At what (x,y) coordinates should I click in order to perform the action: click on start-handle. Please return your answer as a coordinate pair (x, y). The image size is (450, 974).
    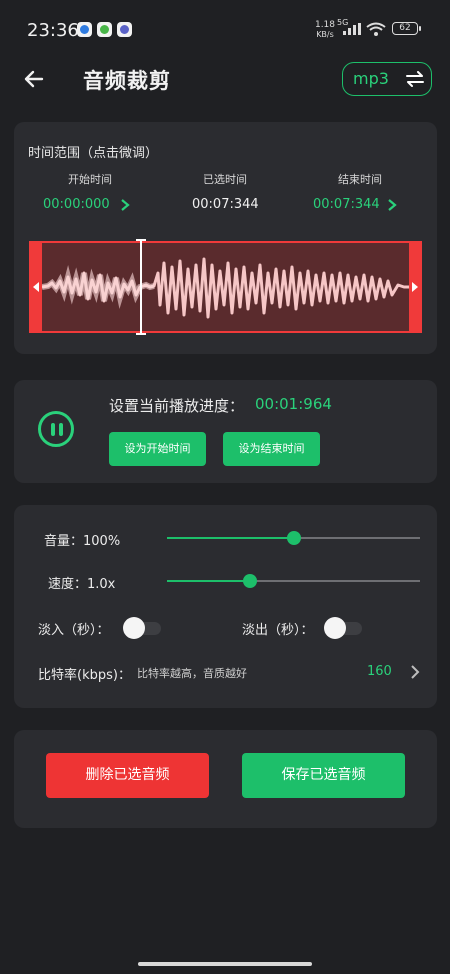
    Looking at the image, I should click on (36, 287).